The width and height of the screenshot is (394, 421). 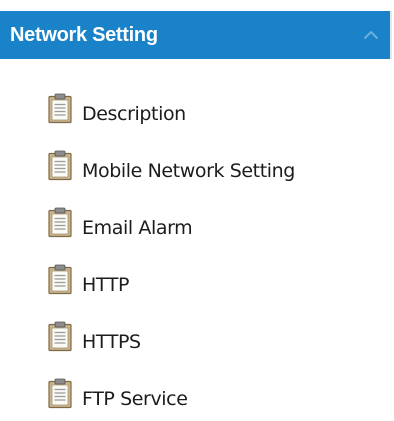 What do you see at coordinates (134, 114) in the screenshot?
I see `menu-item-label: Description` at bounding box center [134, 114].